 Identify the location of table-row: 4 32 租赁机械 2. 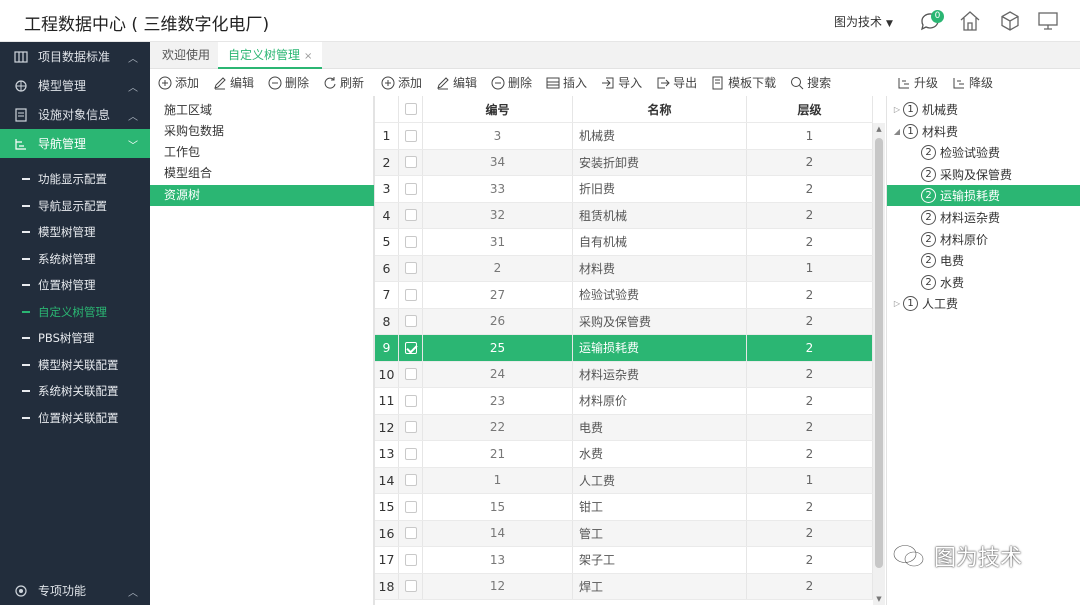
(624, 215).